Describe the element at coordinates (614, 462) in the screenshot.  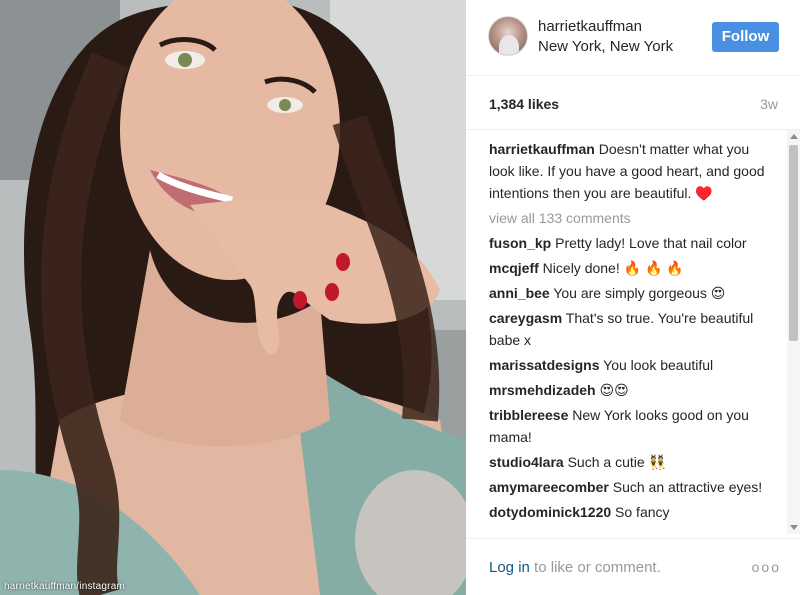
I see `comment-text: Such a cutie 👯` at that location.